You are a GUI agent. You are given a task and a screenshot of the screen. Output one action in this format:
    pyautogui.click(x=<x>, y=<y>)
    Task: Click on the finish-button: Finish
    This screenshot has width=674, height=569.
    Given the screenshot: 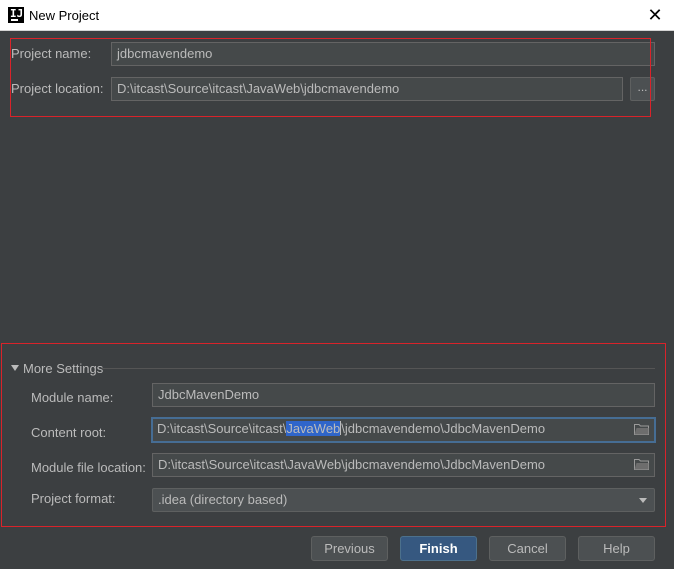 What is the action you would take?
    pyautogui.click(x=438, y=548)
    